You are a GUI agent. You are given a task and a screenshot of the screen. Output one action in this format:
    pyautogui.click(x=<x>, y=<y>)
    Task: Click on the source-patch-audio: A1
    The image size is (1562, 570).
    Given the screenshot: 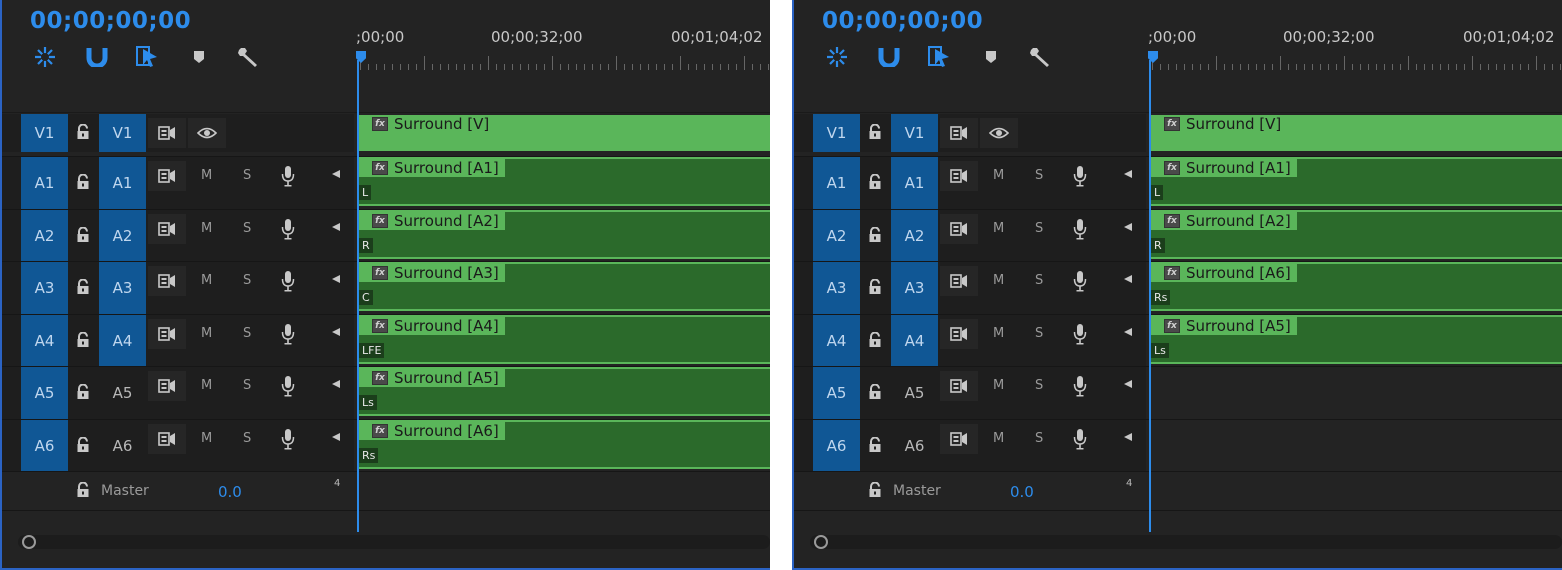 What is the action you would take?
    pyautogui.click(x=44, y=183)
    